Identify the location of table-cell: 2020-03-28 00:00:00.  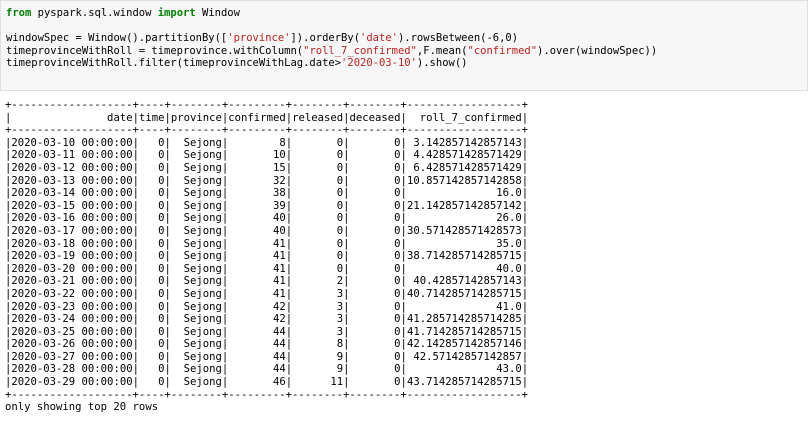
(72, 369).